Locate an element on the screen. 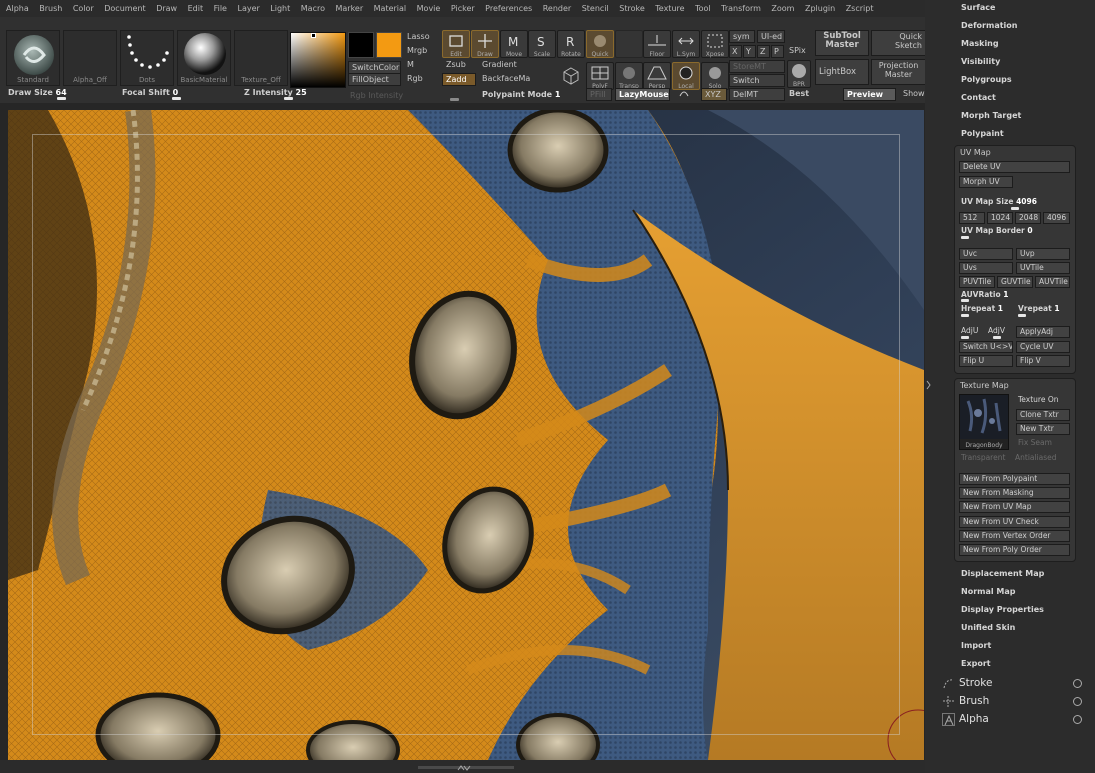 This screenshot has height=773, width=1095. menu-zoom: Zoom is located at coordinates (782, 8).